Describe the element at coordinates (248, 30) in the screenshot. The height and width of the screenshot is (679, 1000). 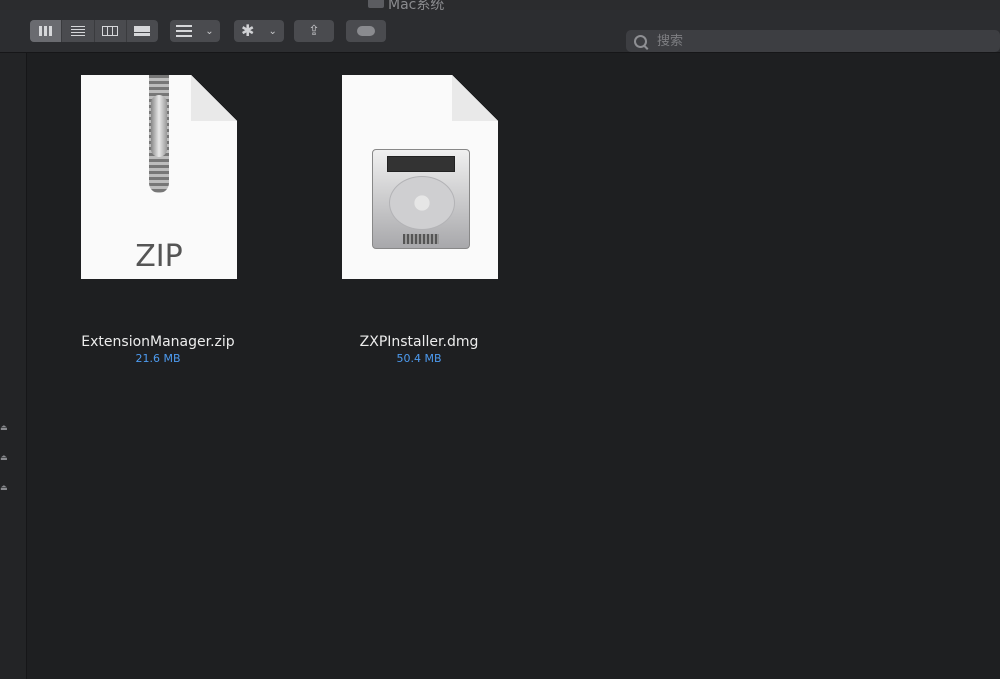
I see `gear-icon: ✱` at that location.